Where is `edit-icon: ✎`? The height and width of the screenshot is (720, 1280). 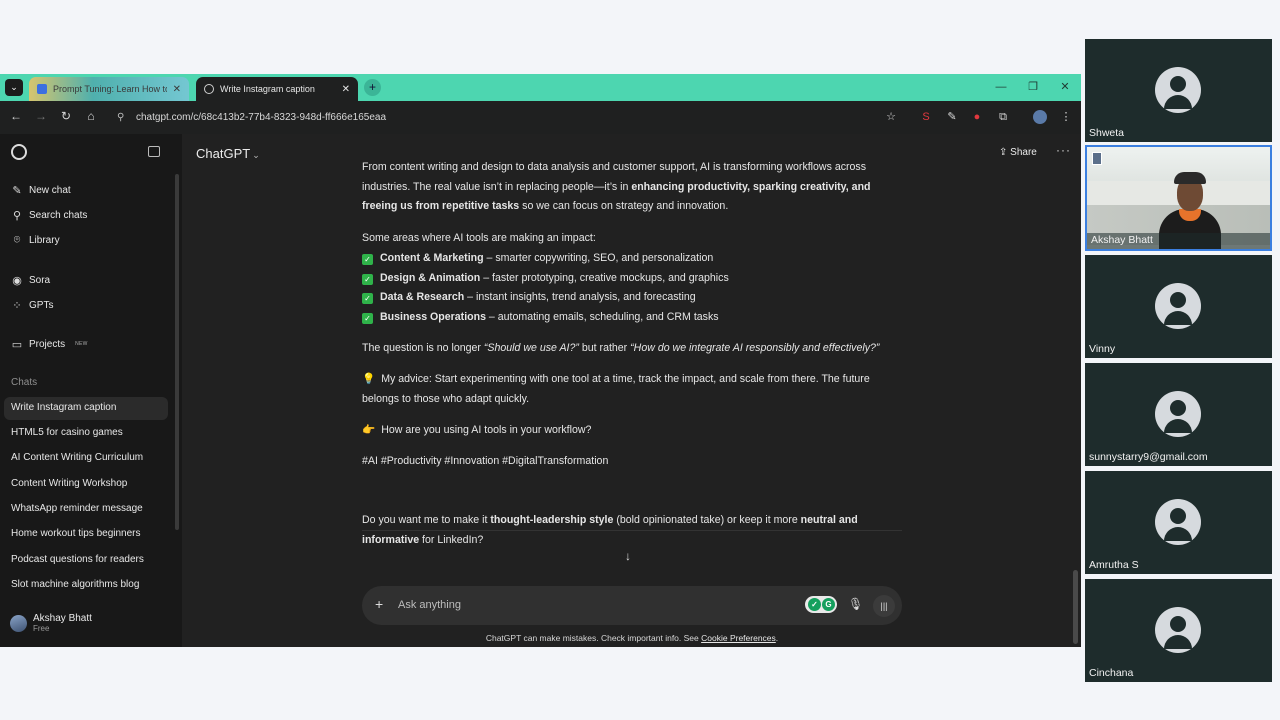 edit-icon: ✎ is located at coordinates (17, 190).